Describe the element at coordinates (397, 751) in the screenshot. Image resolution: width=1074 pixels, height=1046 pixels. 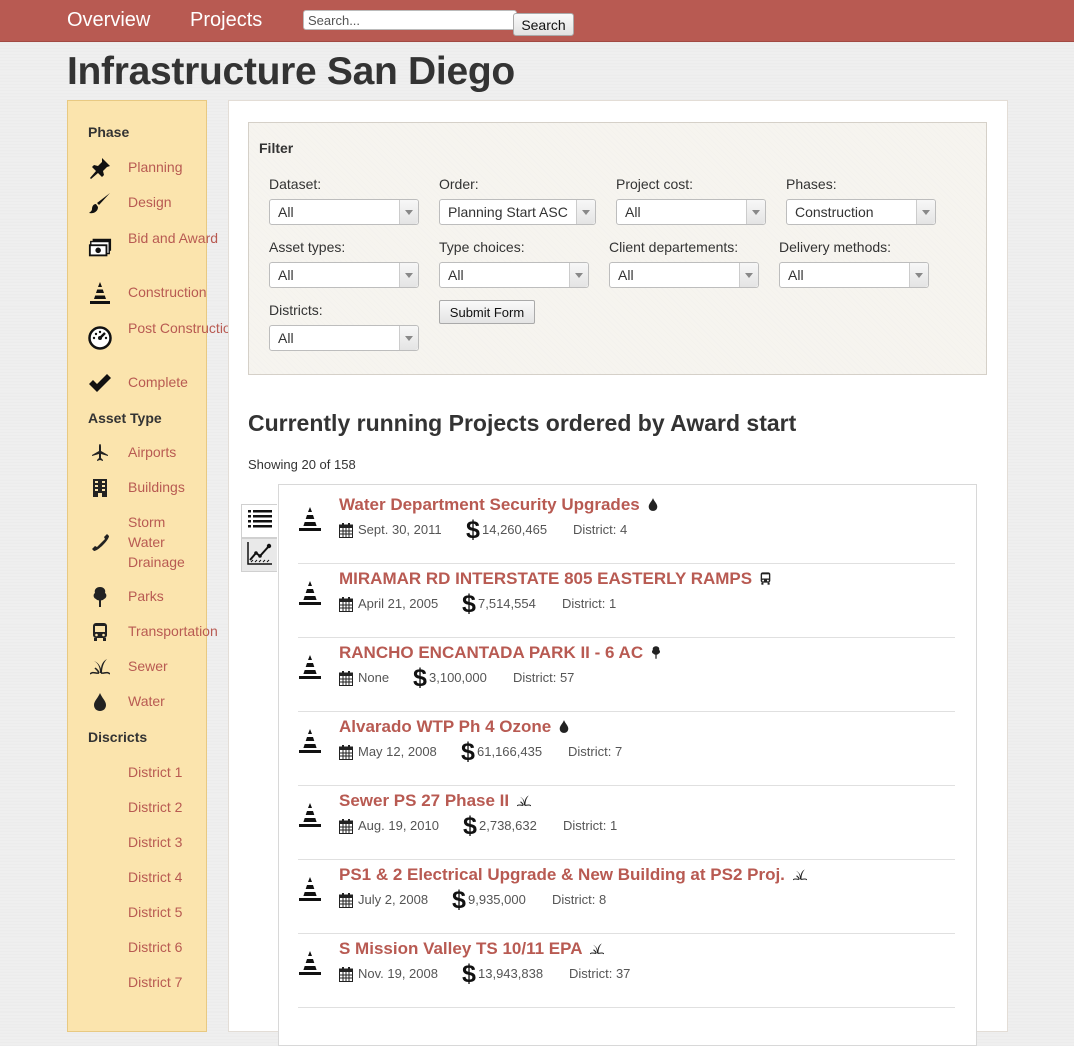
I see `project-date: May 12, 2008` at that location.